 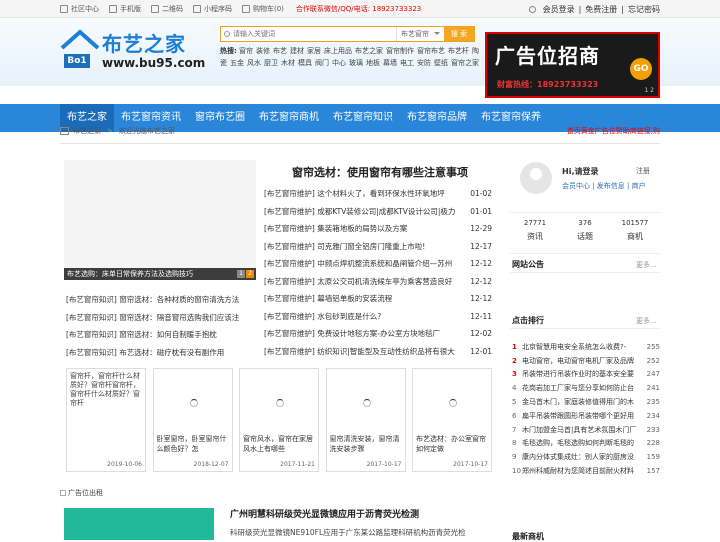 I want to click on hot-word: 安防, so click(x=424, y=63).